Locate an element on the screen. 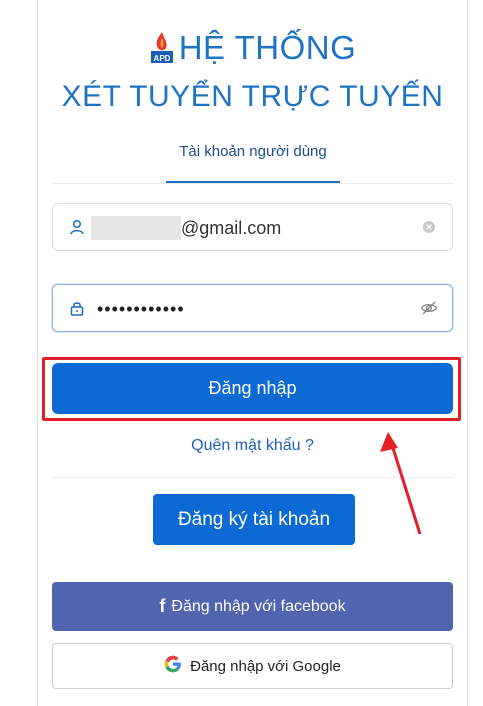 The height and width of the screenshot is (706, 483). facebook-login-button: f Đăng nhập với facebook is located at coordinates (252, 606).